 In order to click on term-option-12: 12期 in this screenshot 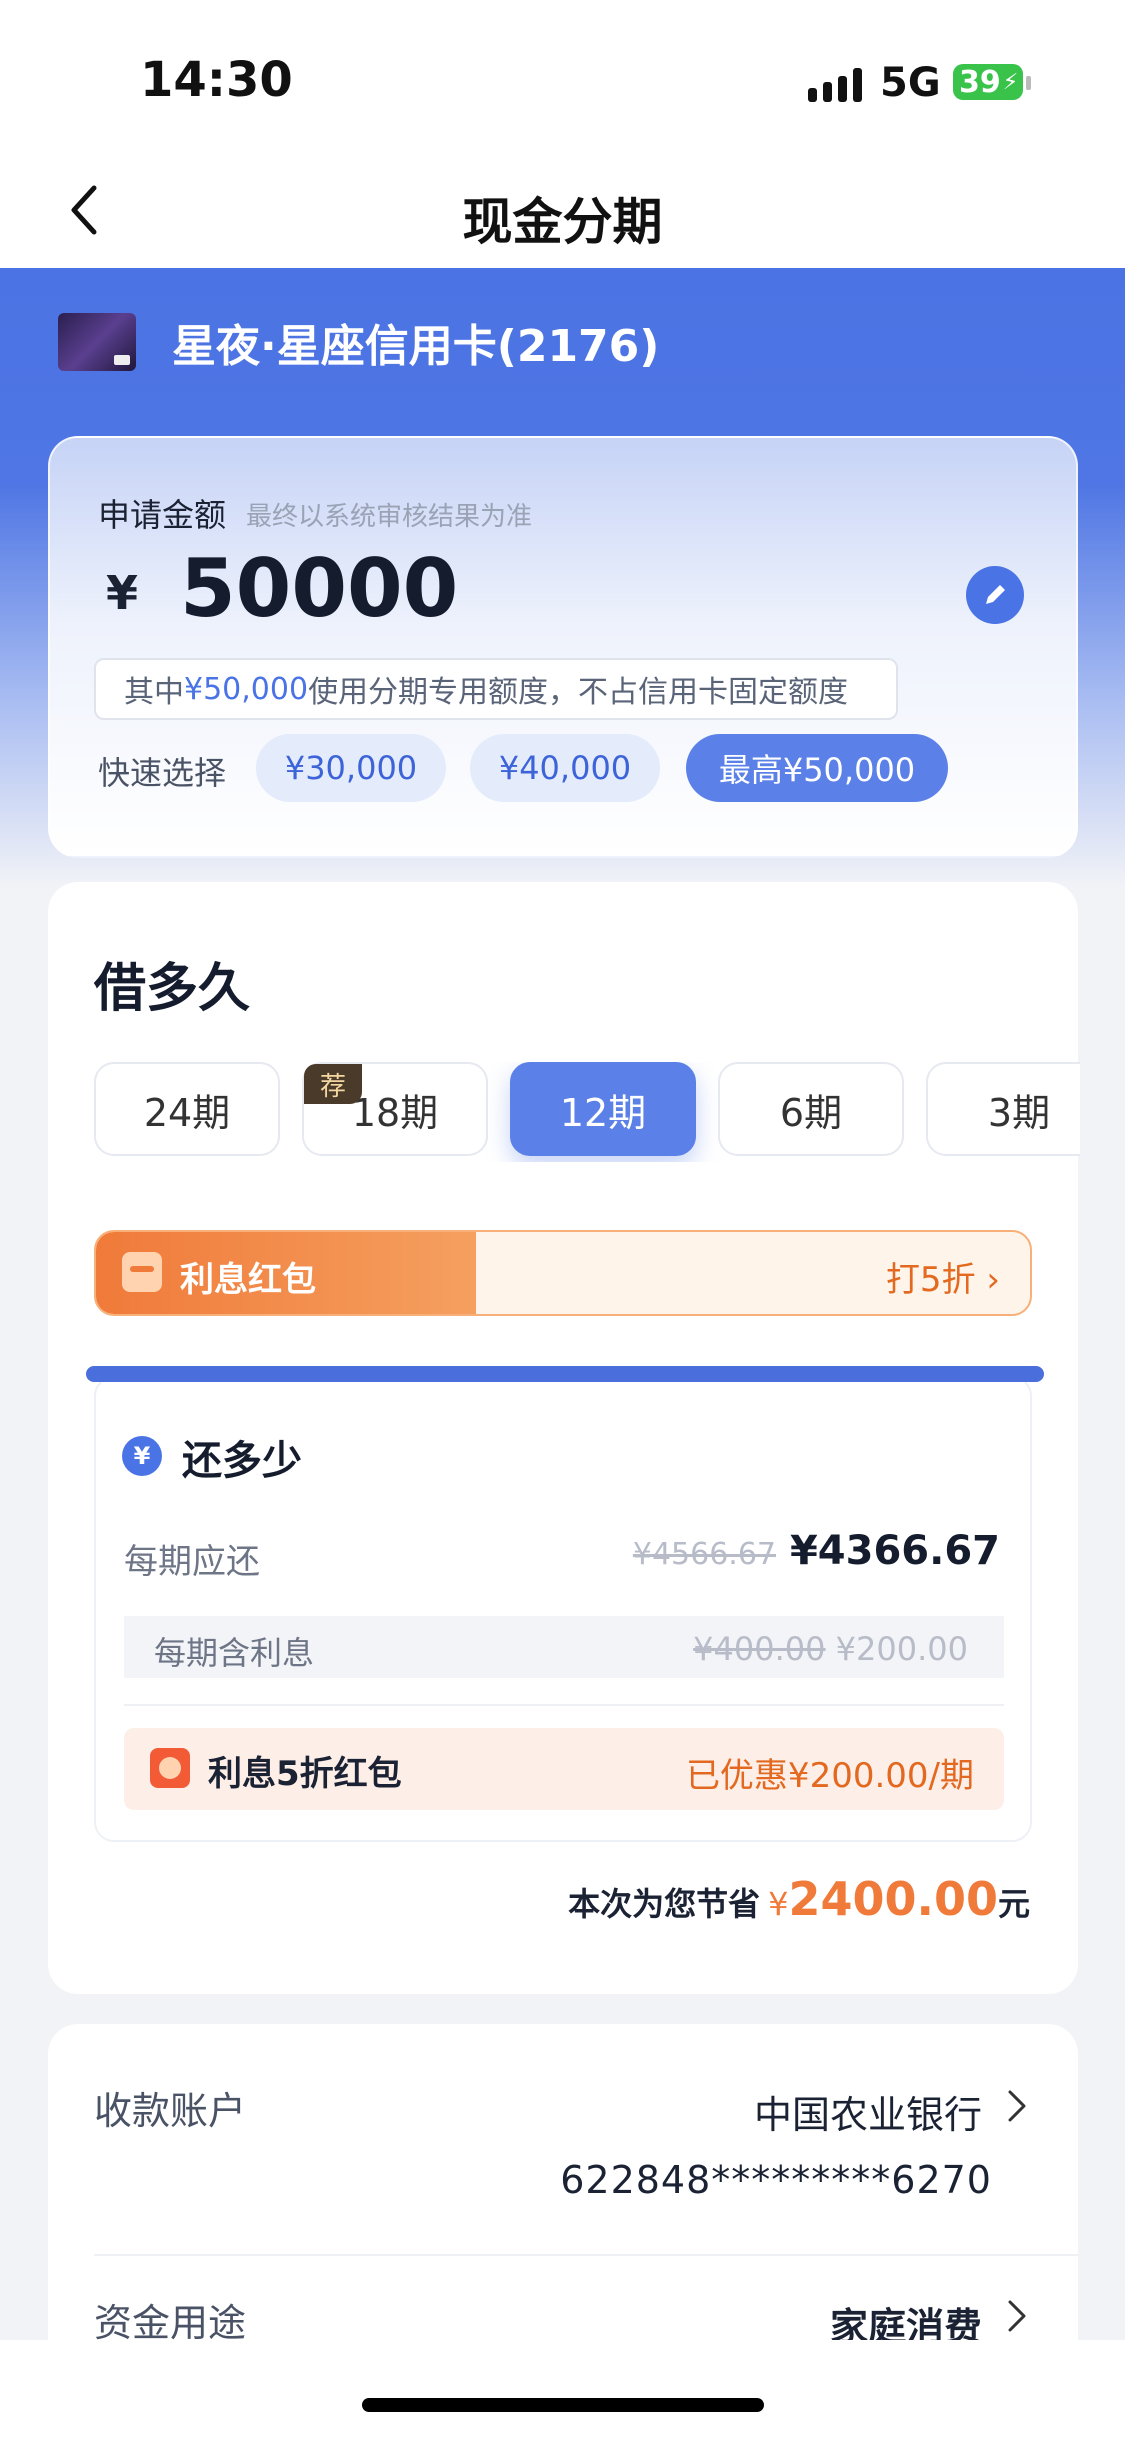, I will do `click(603, 1109)`.